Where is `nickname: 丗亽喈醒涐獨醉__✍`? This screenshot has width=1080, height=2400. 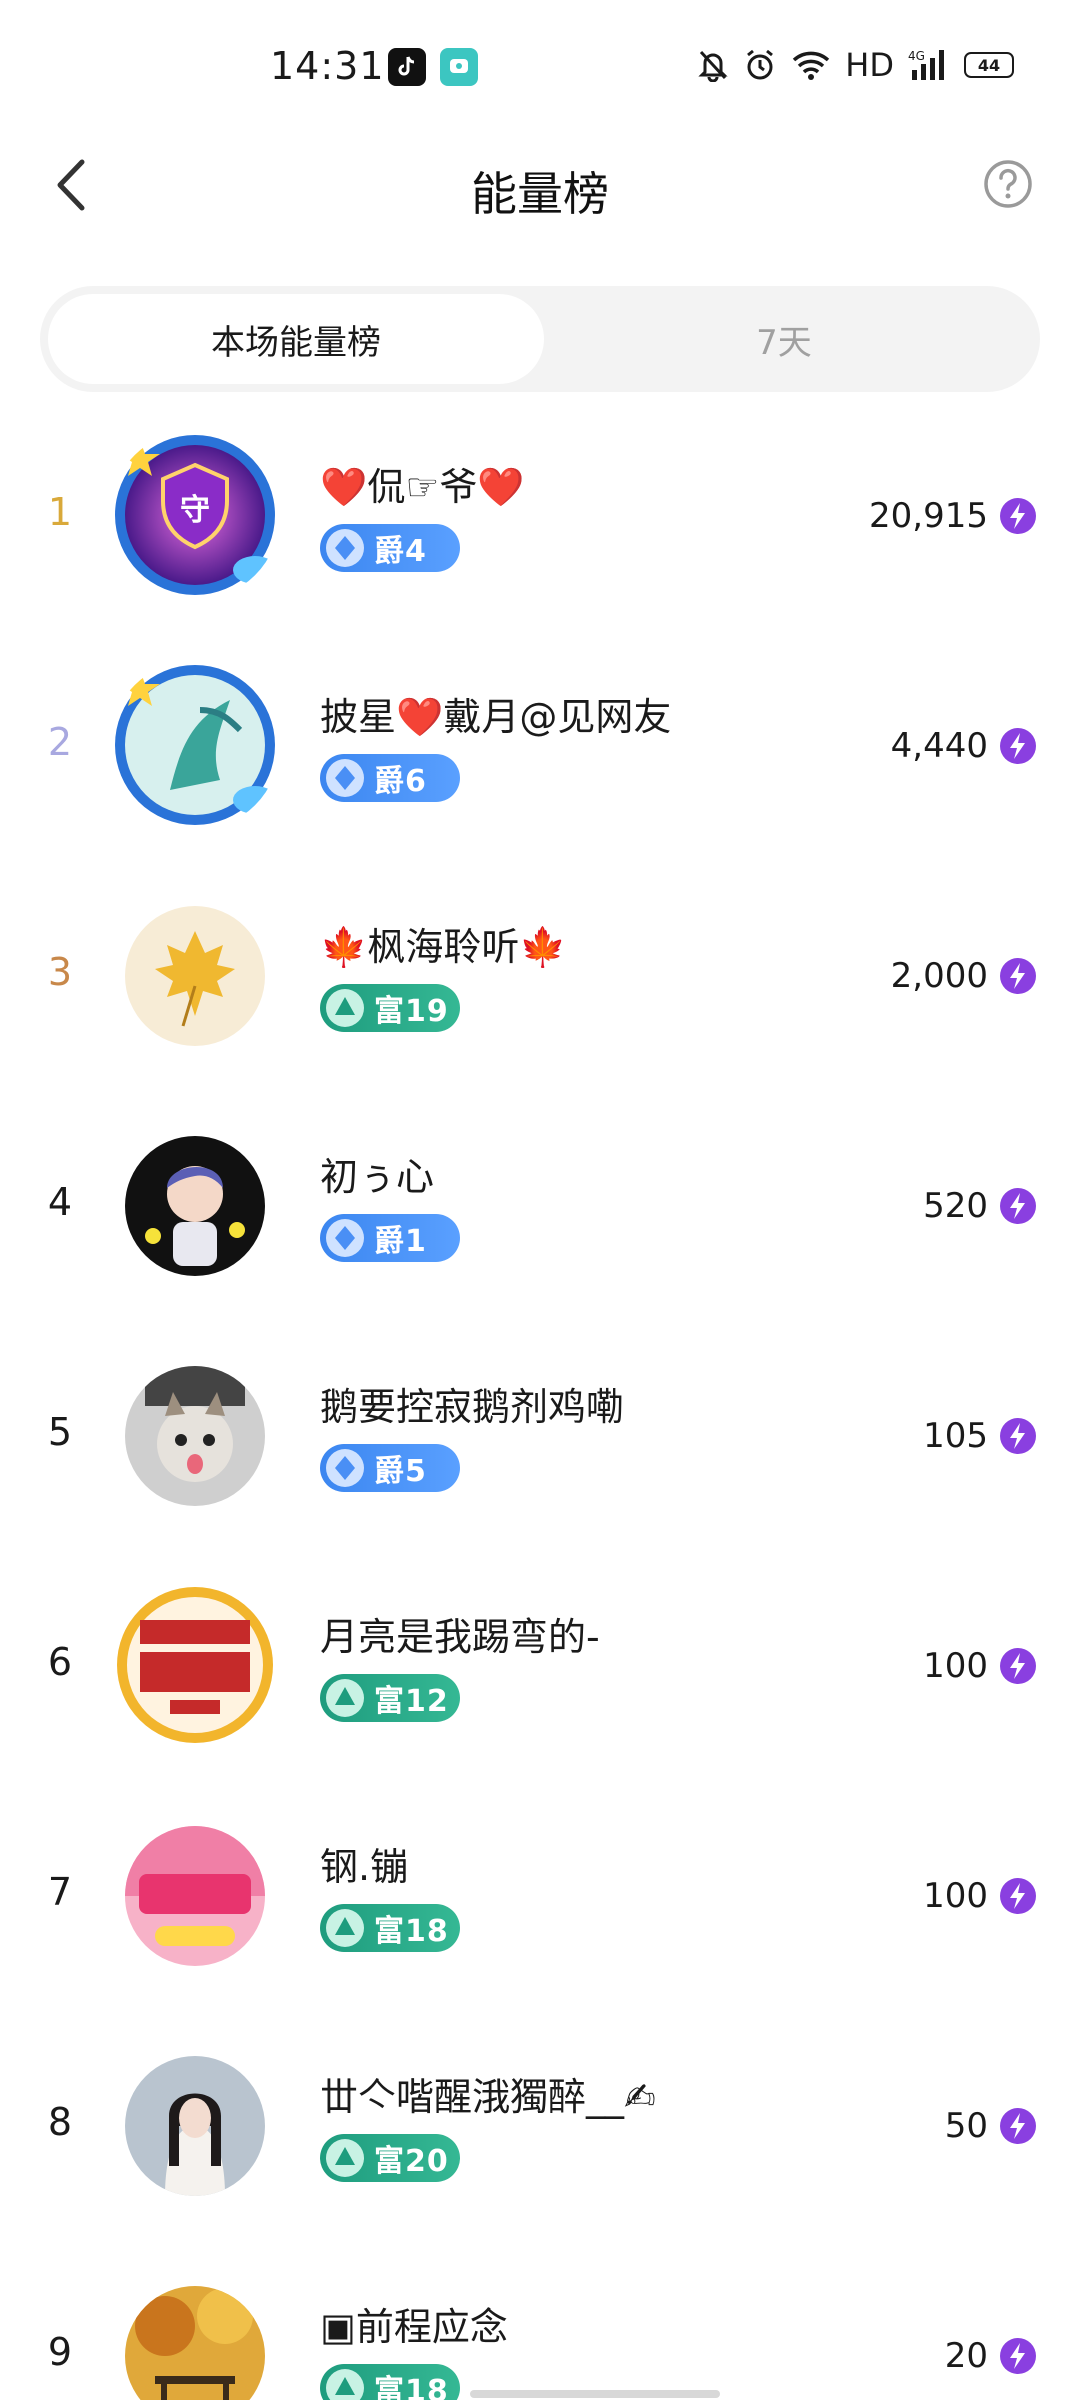 nickname: 丗亽喈醒涐獨醉__✍ is located at coordinates (488, 2097).